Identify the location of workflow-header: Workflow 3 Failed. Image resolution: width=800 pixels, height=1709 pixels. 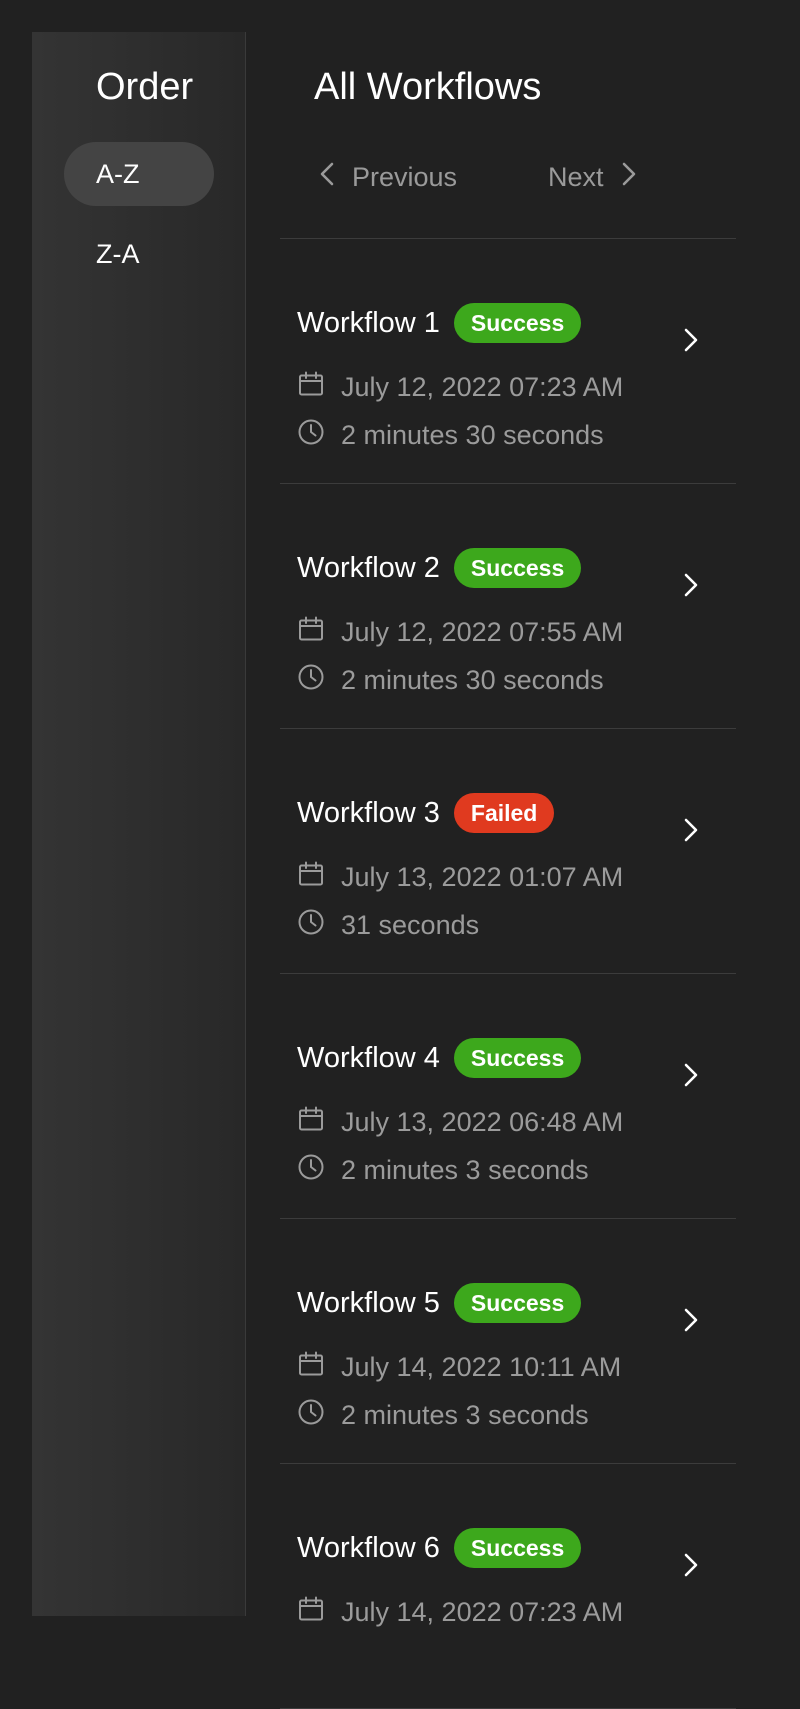
(426, 813).